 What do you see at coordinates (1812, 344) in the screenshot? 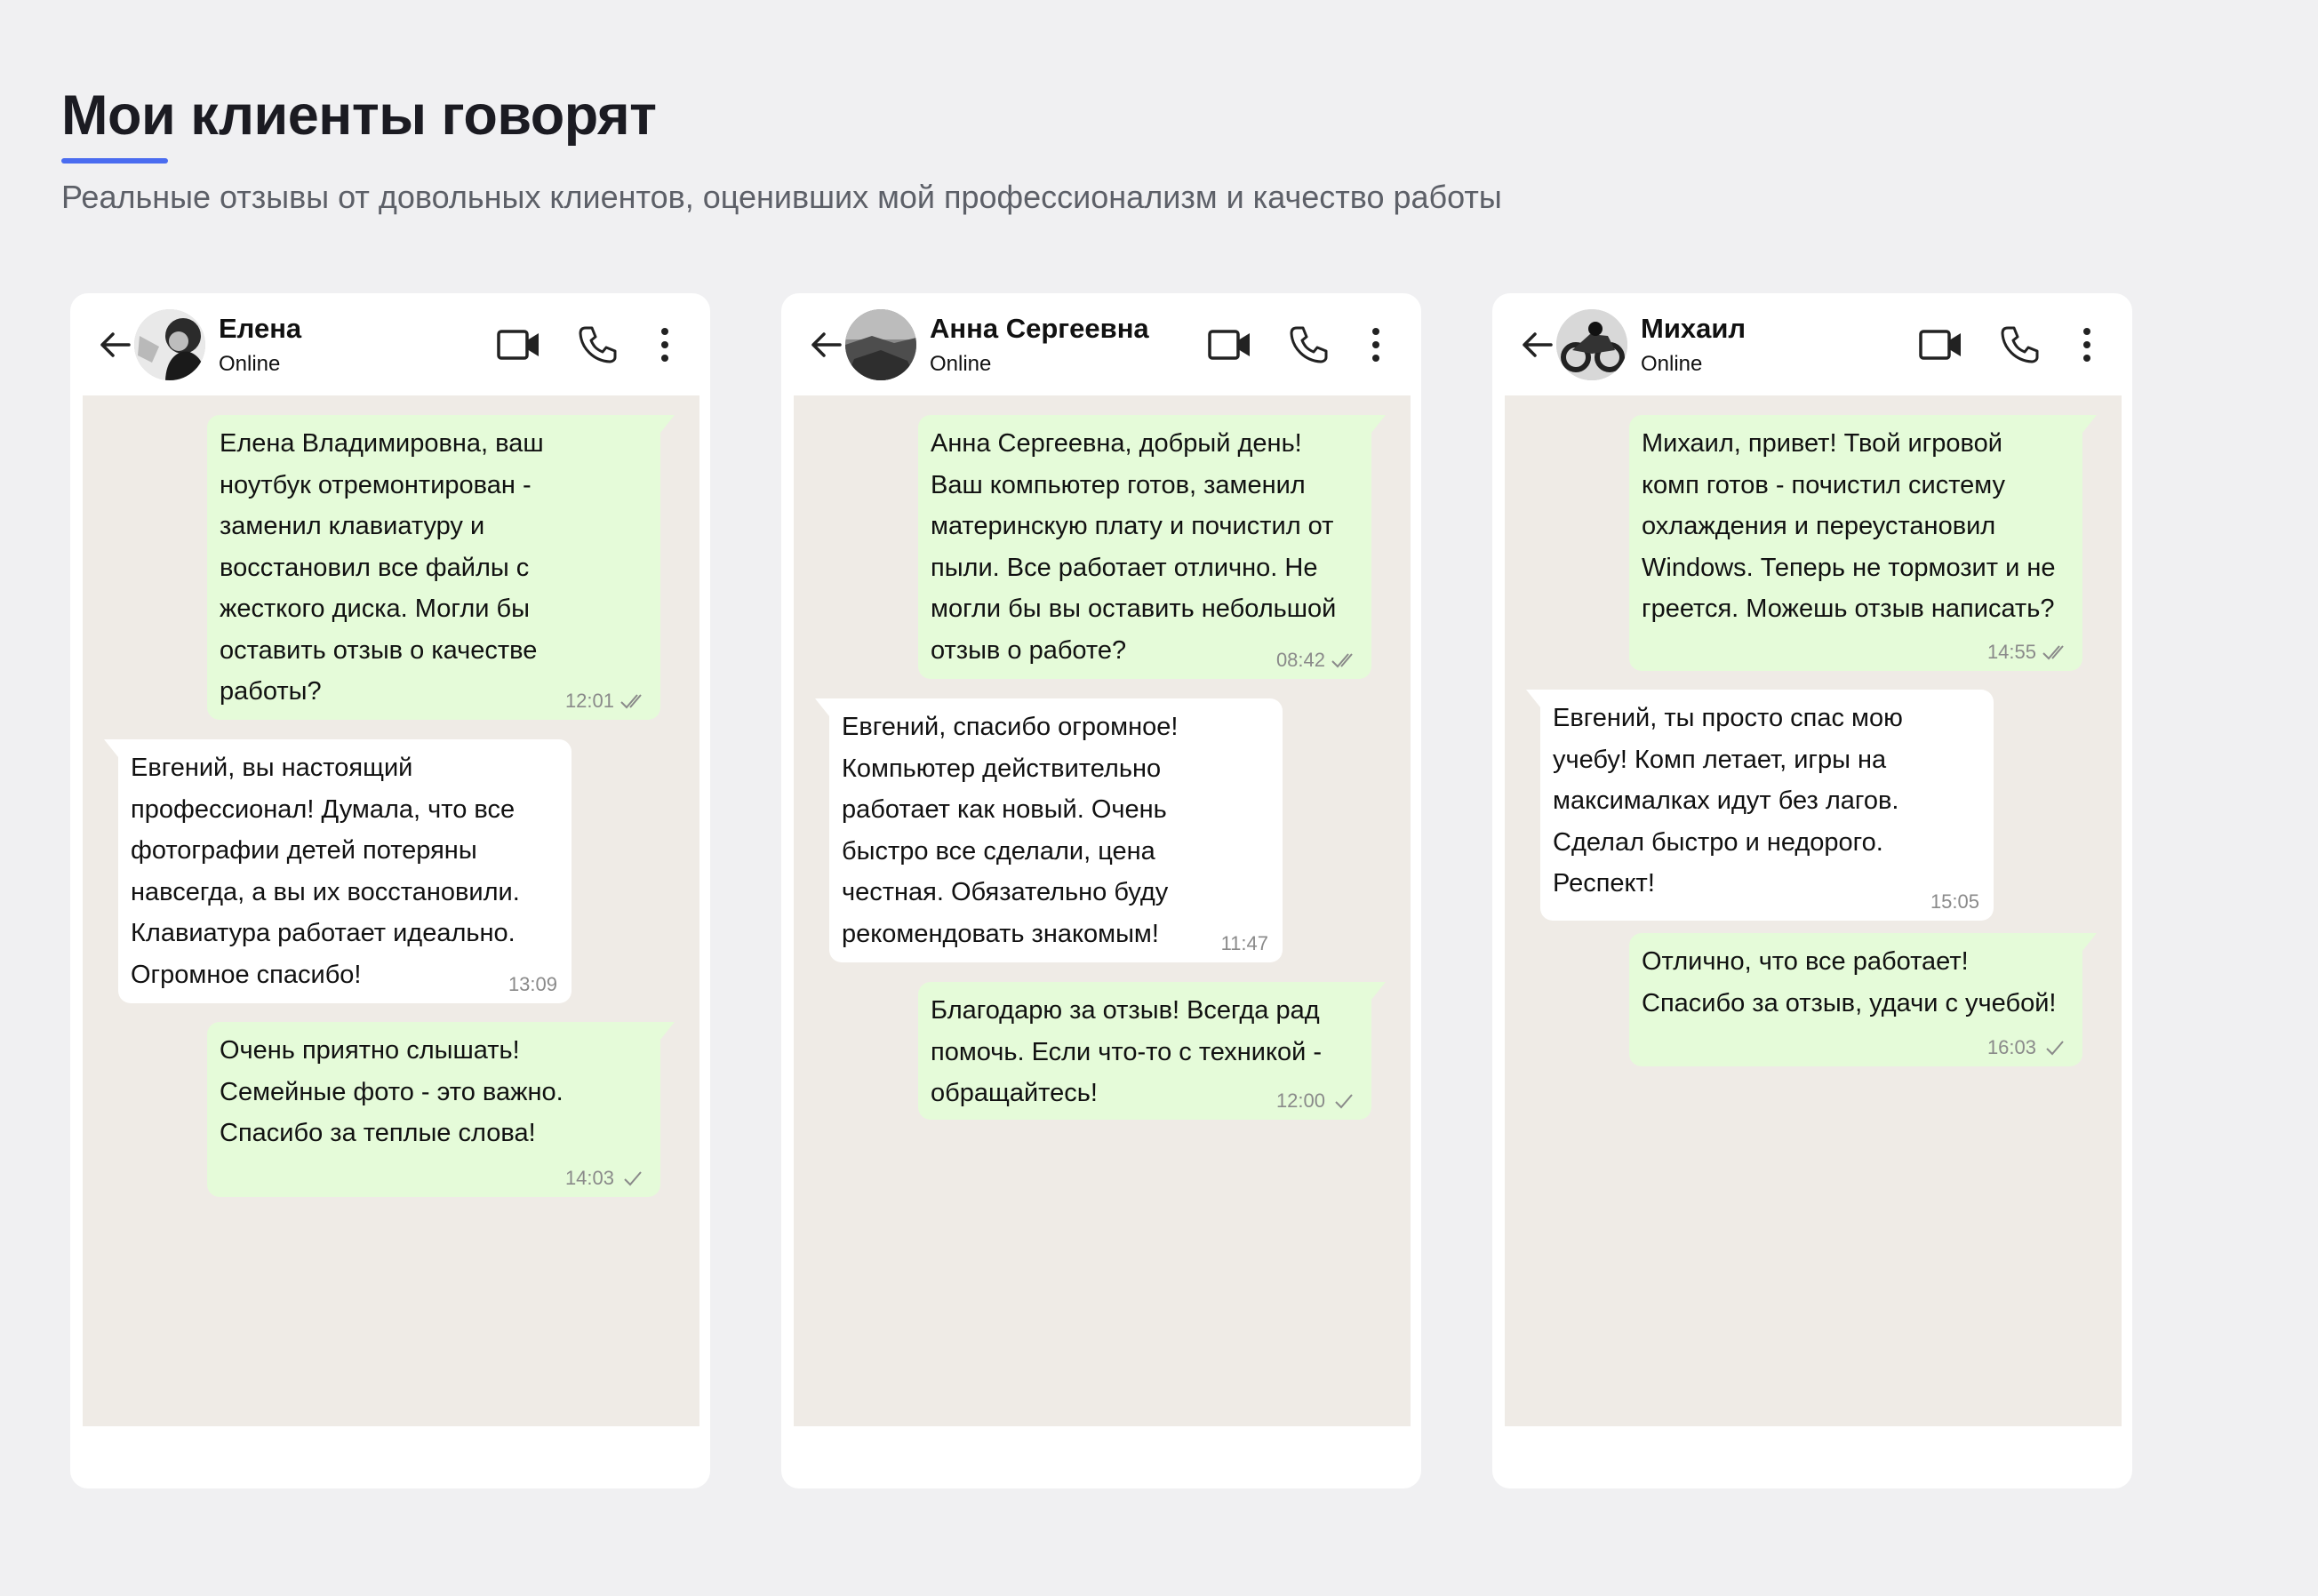
I see `chat-header: Михаил Online` at bounding box center [1812, 344].